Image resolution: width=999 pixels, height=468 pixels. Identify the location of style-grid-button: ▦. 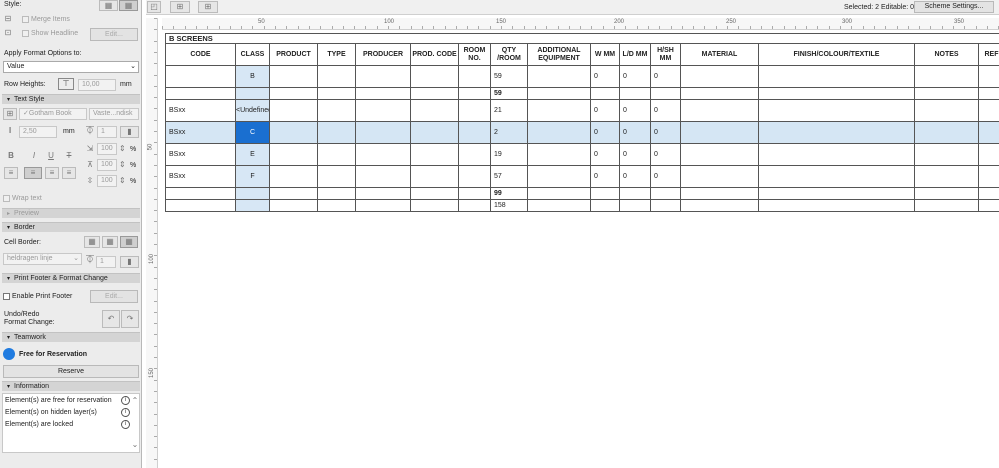
(108, 5).